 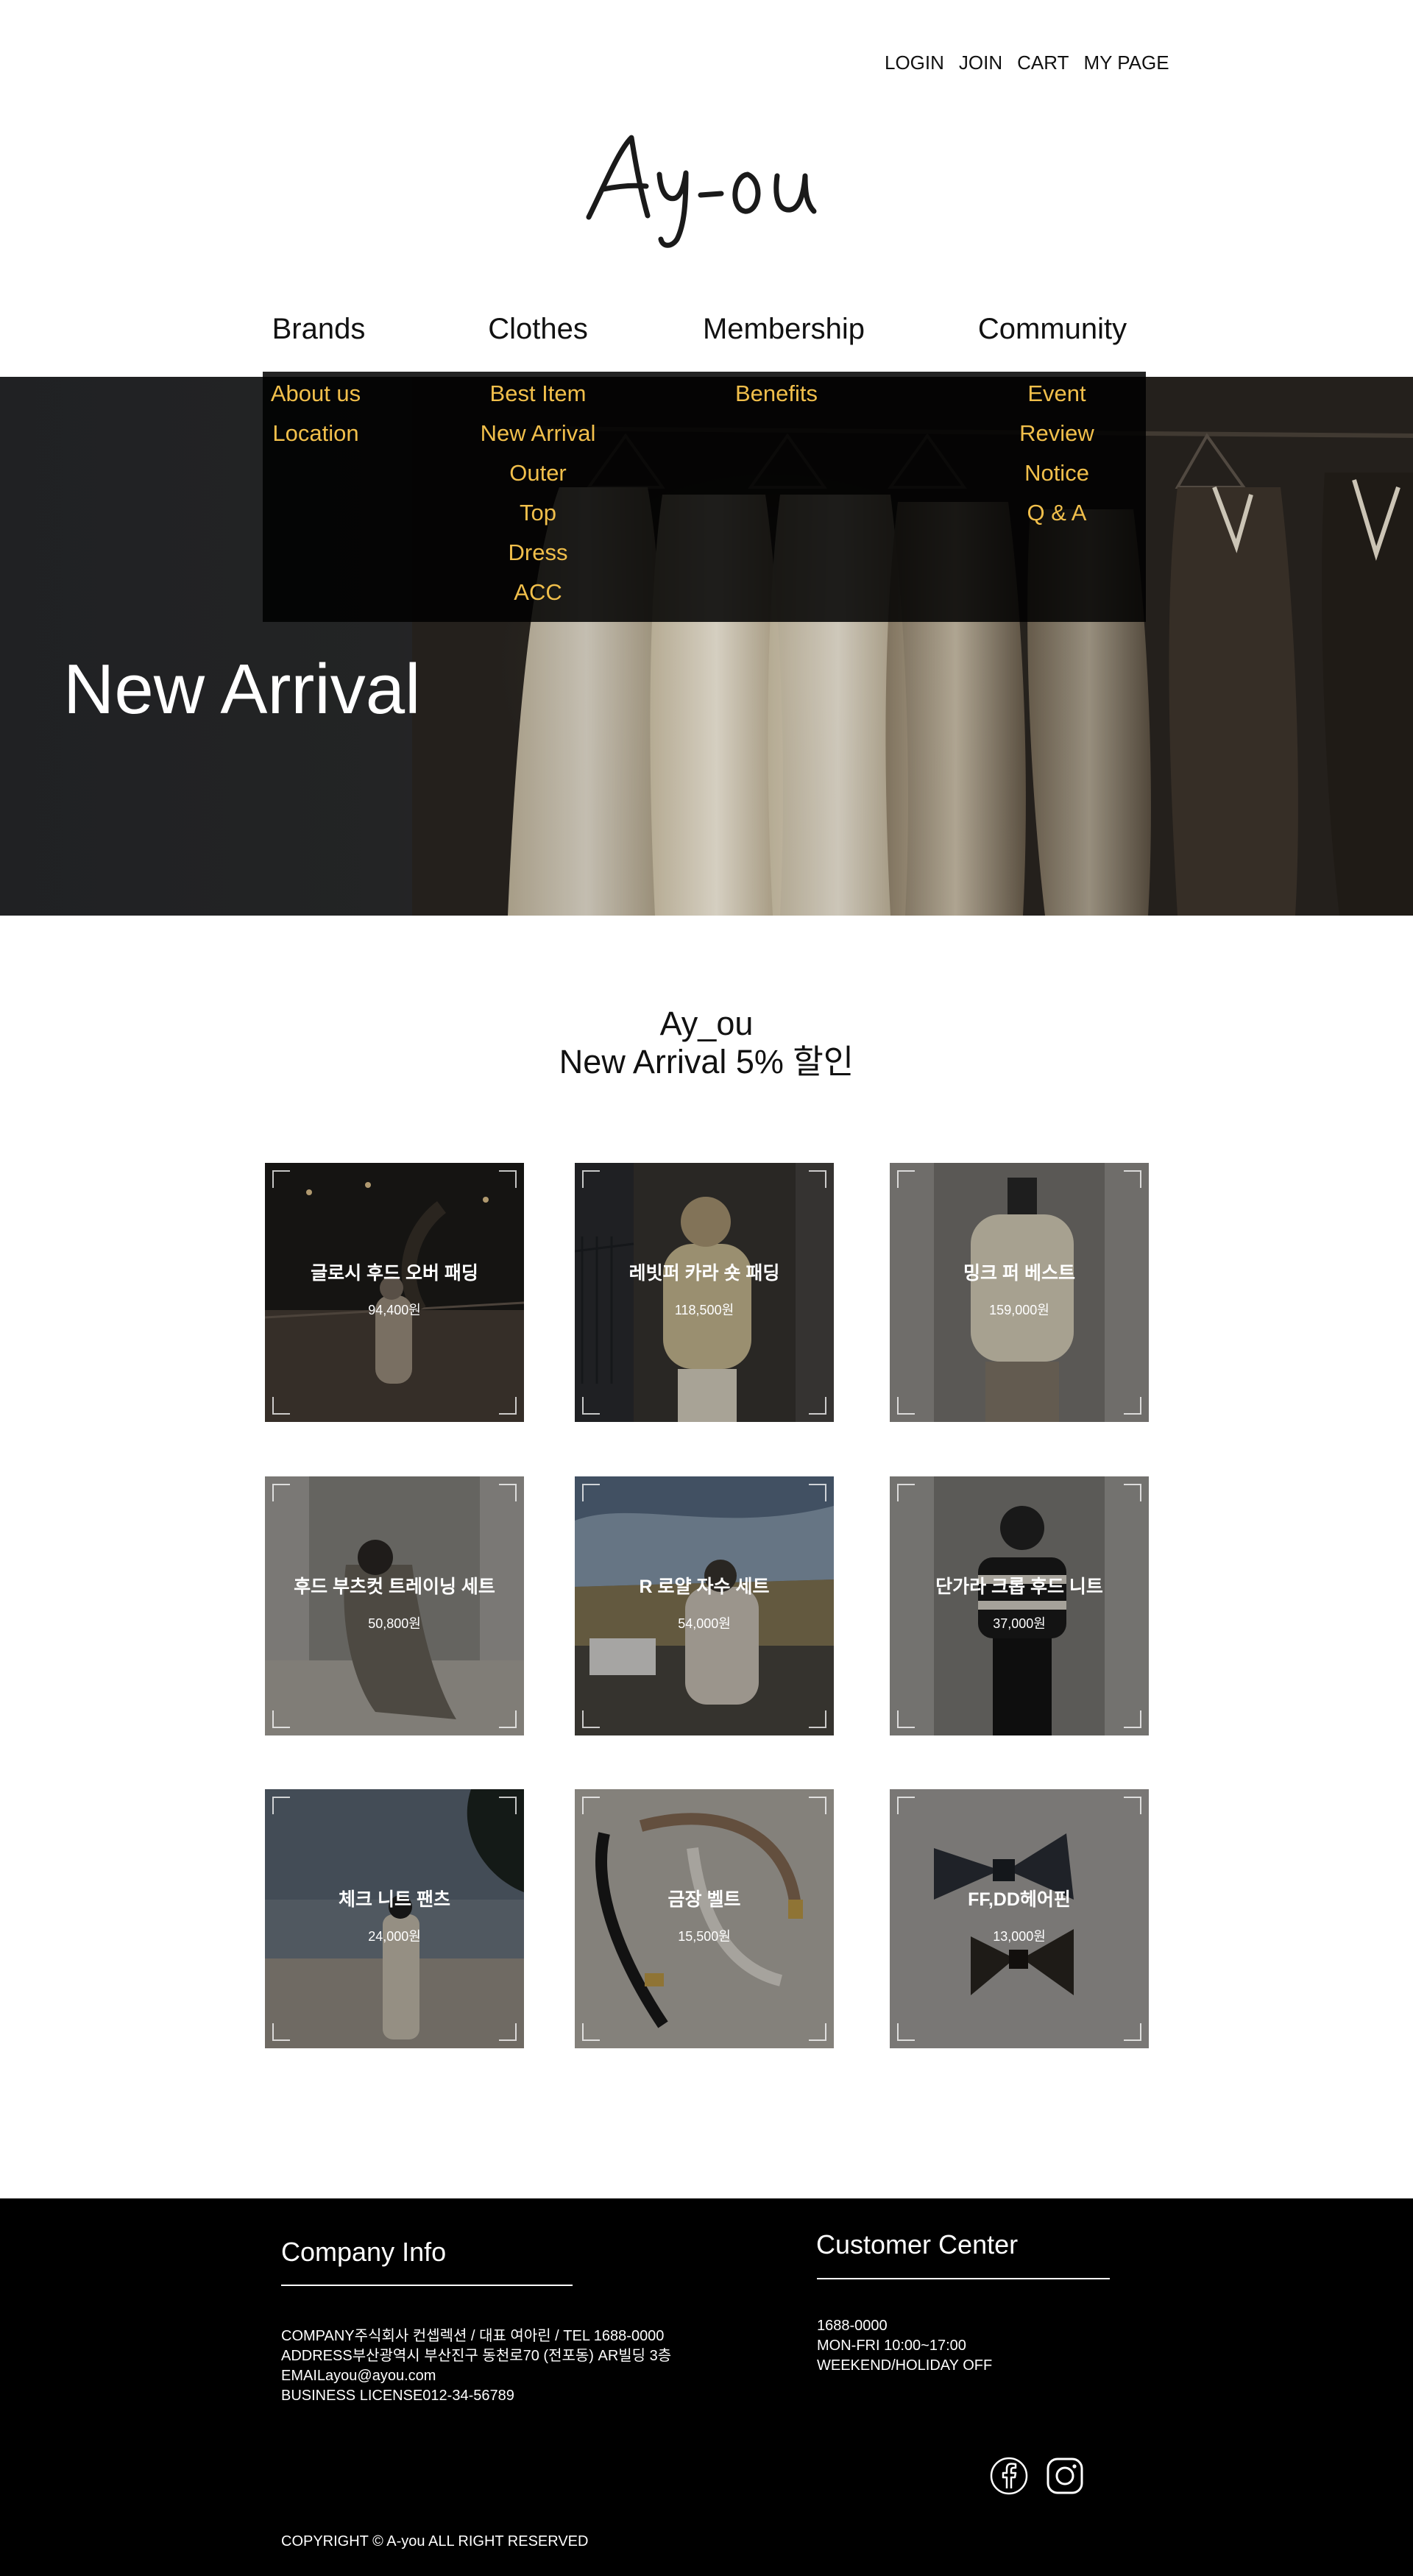 I want to click on product-card: 금장 벨트 15,500원, so click(x=704, y=1919).